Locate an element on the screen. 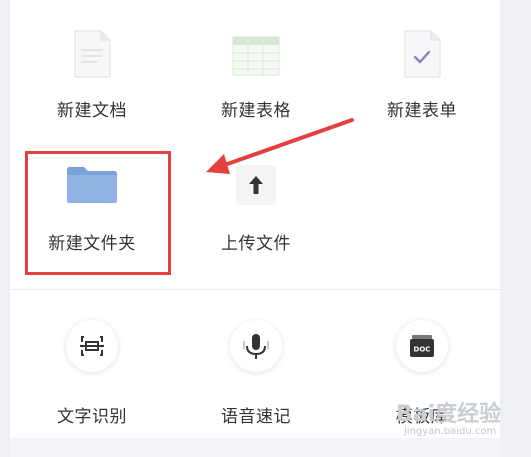 The height and width of the screenshot is (457, 531). doc-template-icon-circle: DOC is located at coordinates (422, 346).